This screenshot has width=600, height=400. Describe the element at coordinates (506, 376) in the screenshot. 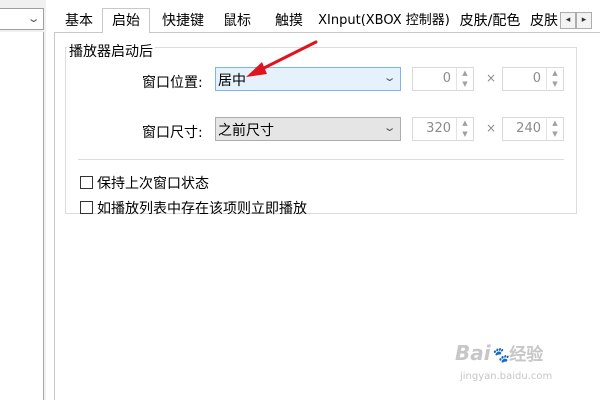

I see `watermark-url: jingyan.baidu.com` at that location.